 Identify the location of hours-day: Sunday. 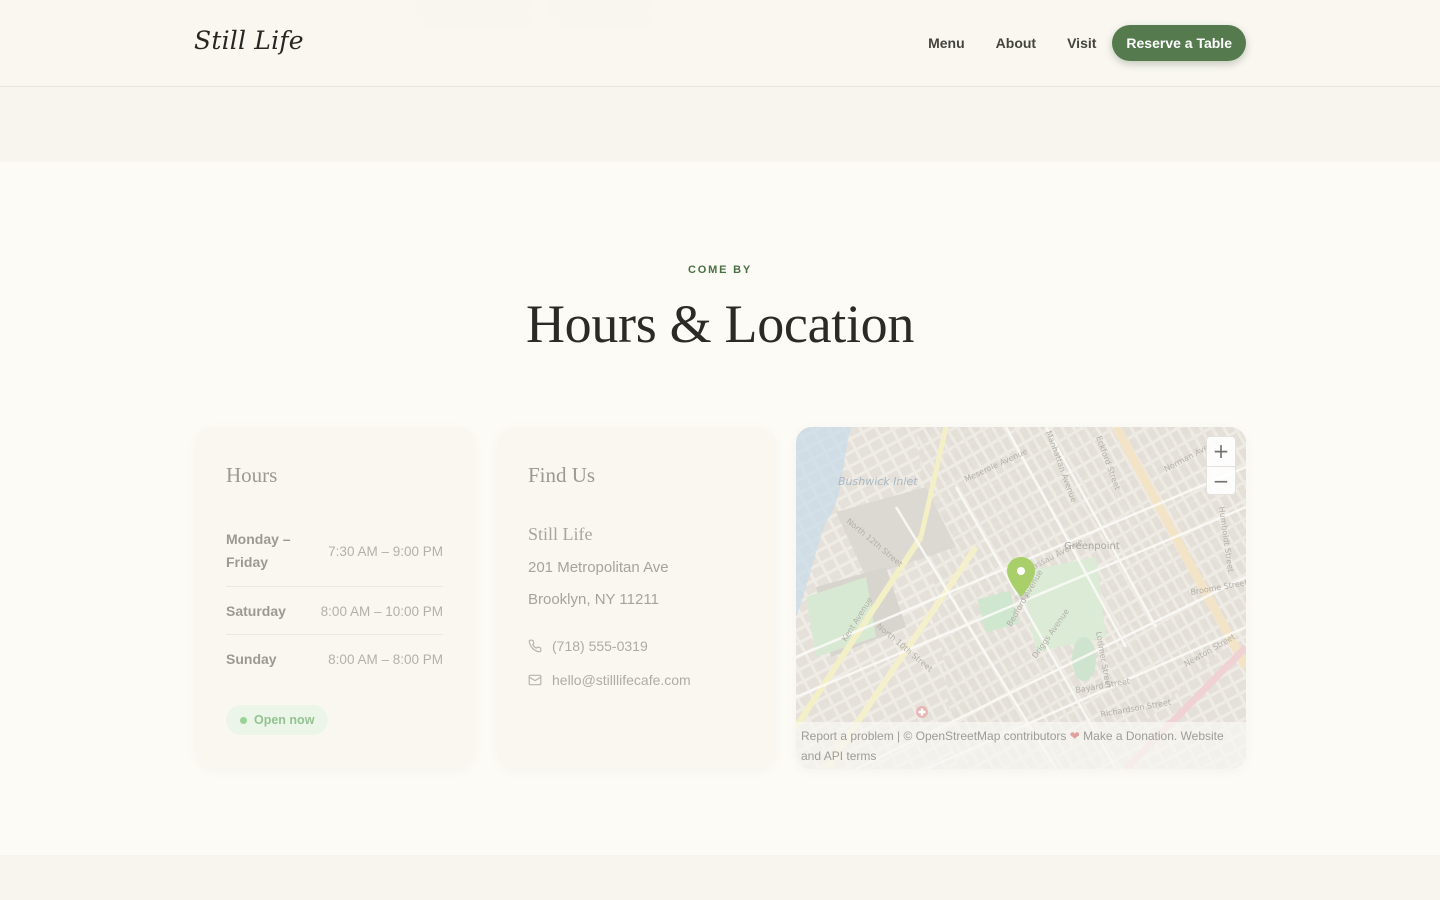
(251, 659).